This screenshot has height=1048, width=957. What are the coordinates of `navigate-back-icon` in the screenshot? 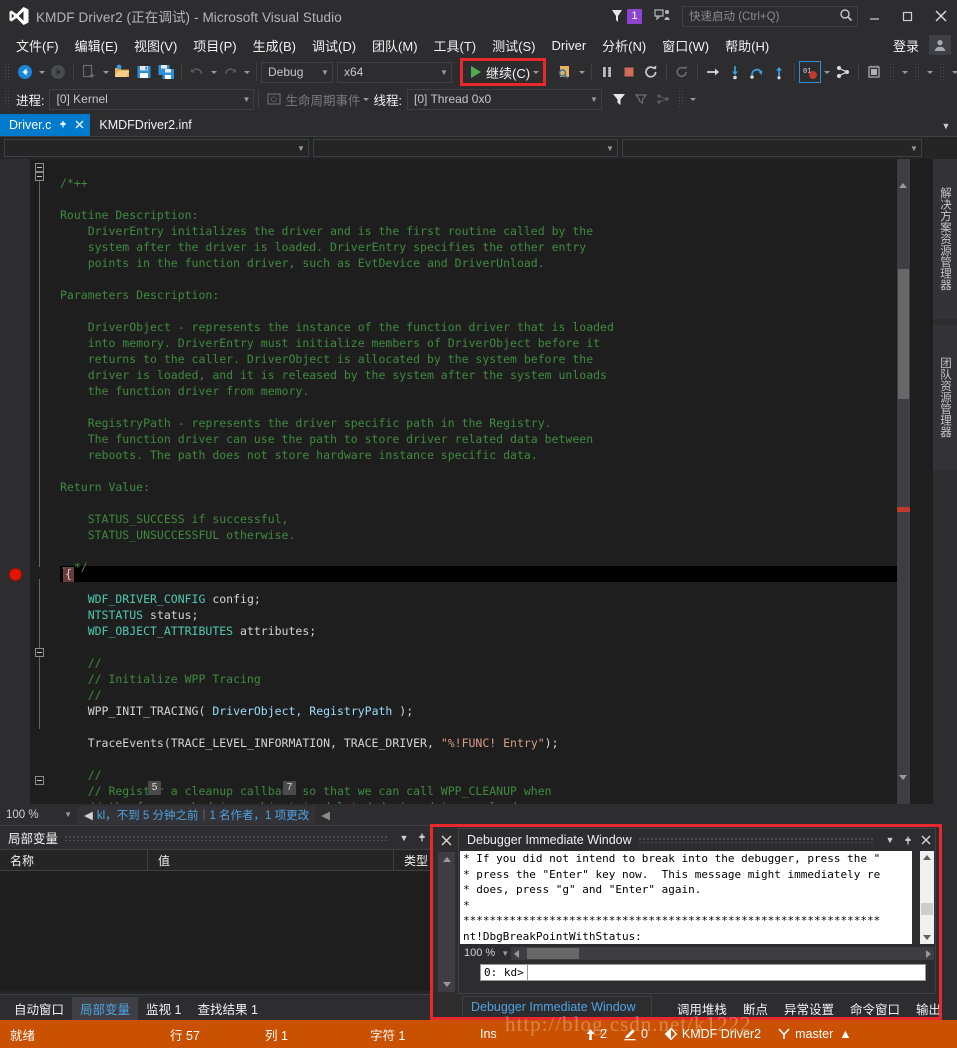 It's located at (25, 72).